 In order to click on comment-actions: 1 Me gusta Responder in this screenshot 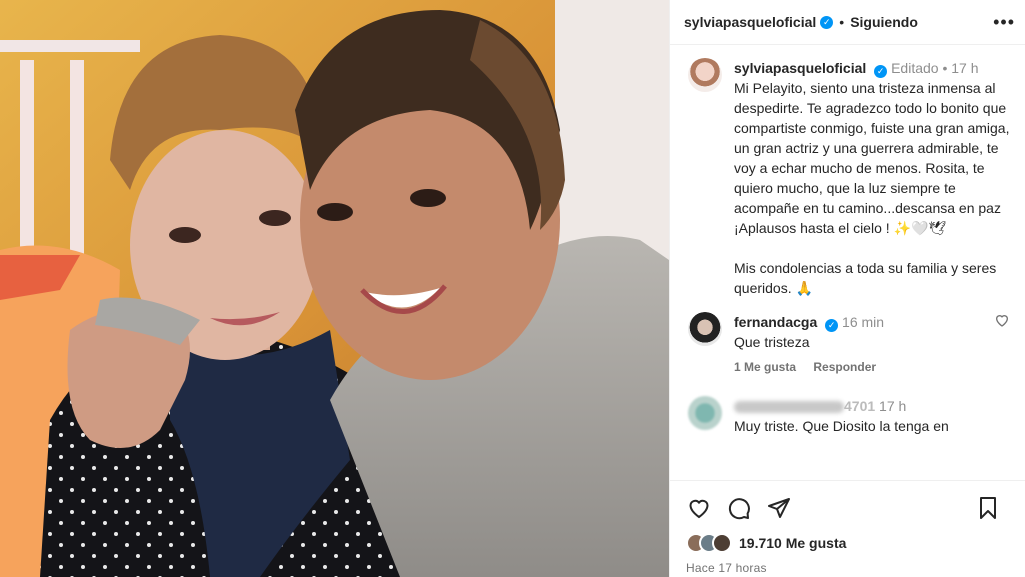, I will do `click(873, 367)`.